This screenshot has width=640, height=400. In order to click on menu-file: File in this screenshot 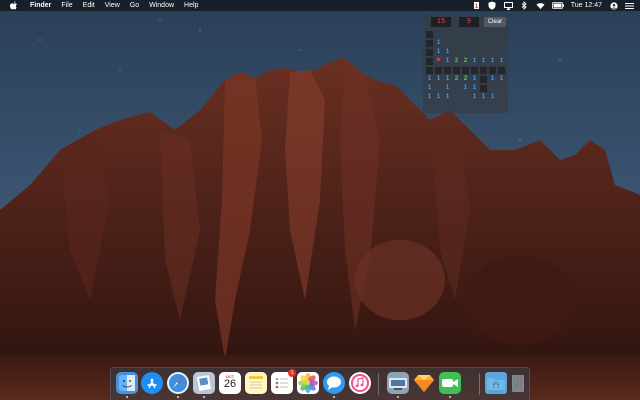, I will do `click(66, 5)`.